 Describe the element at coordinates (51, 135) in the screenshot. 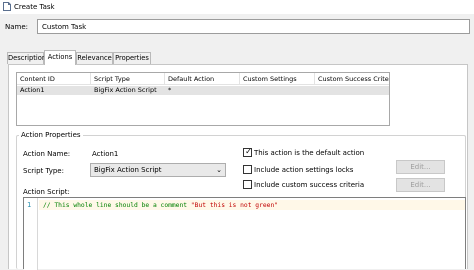

I see `action-properties-legend: Action Properties` at that location.